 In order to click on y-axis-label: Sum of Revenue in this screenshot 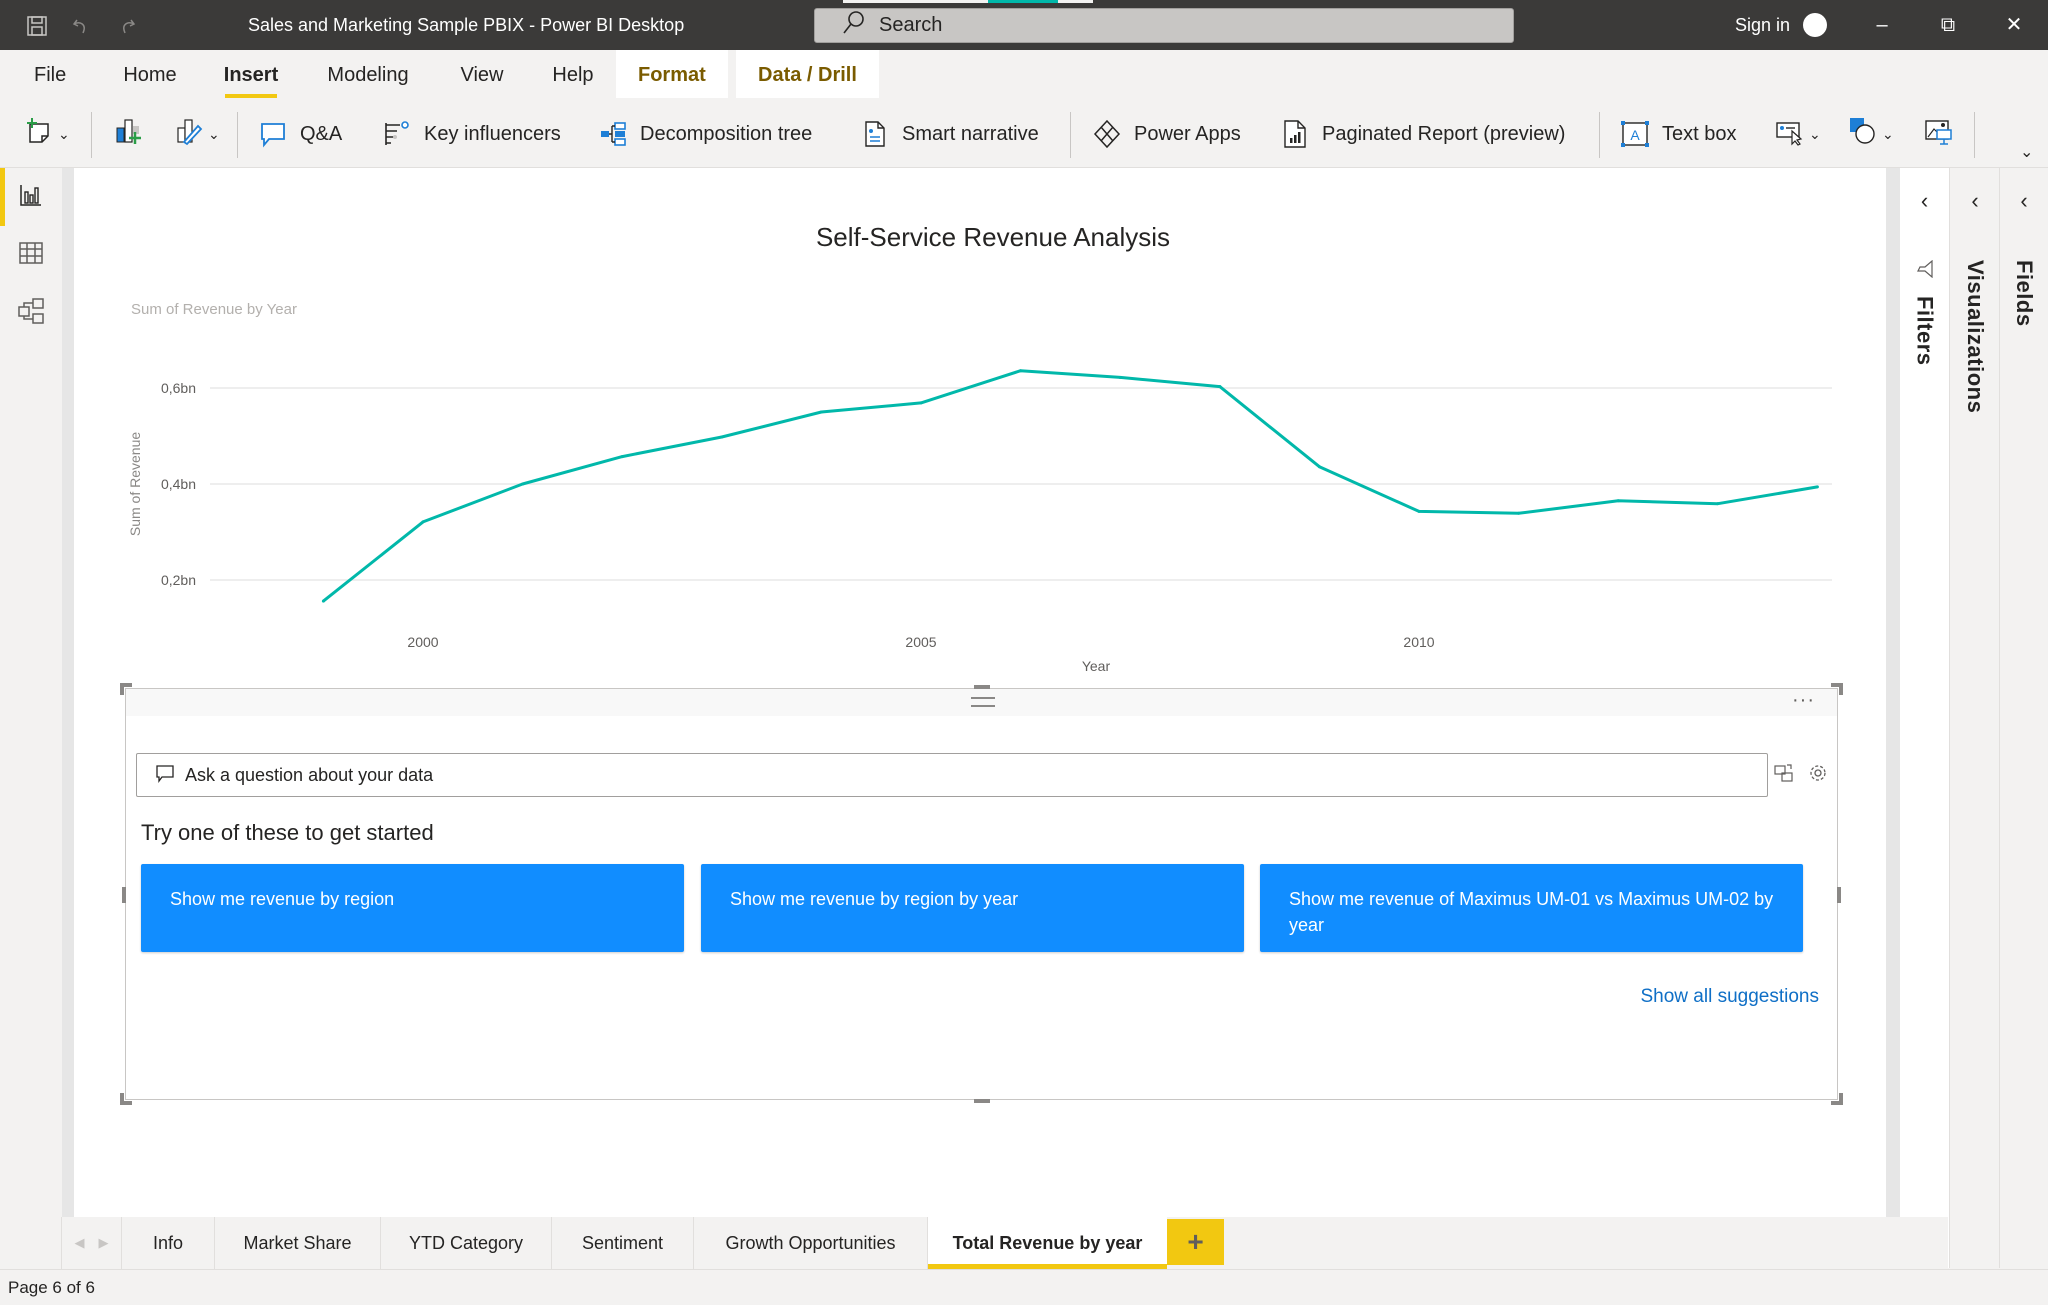, I will do `click(135, 484)`.